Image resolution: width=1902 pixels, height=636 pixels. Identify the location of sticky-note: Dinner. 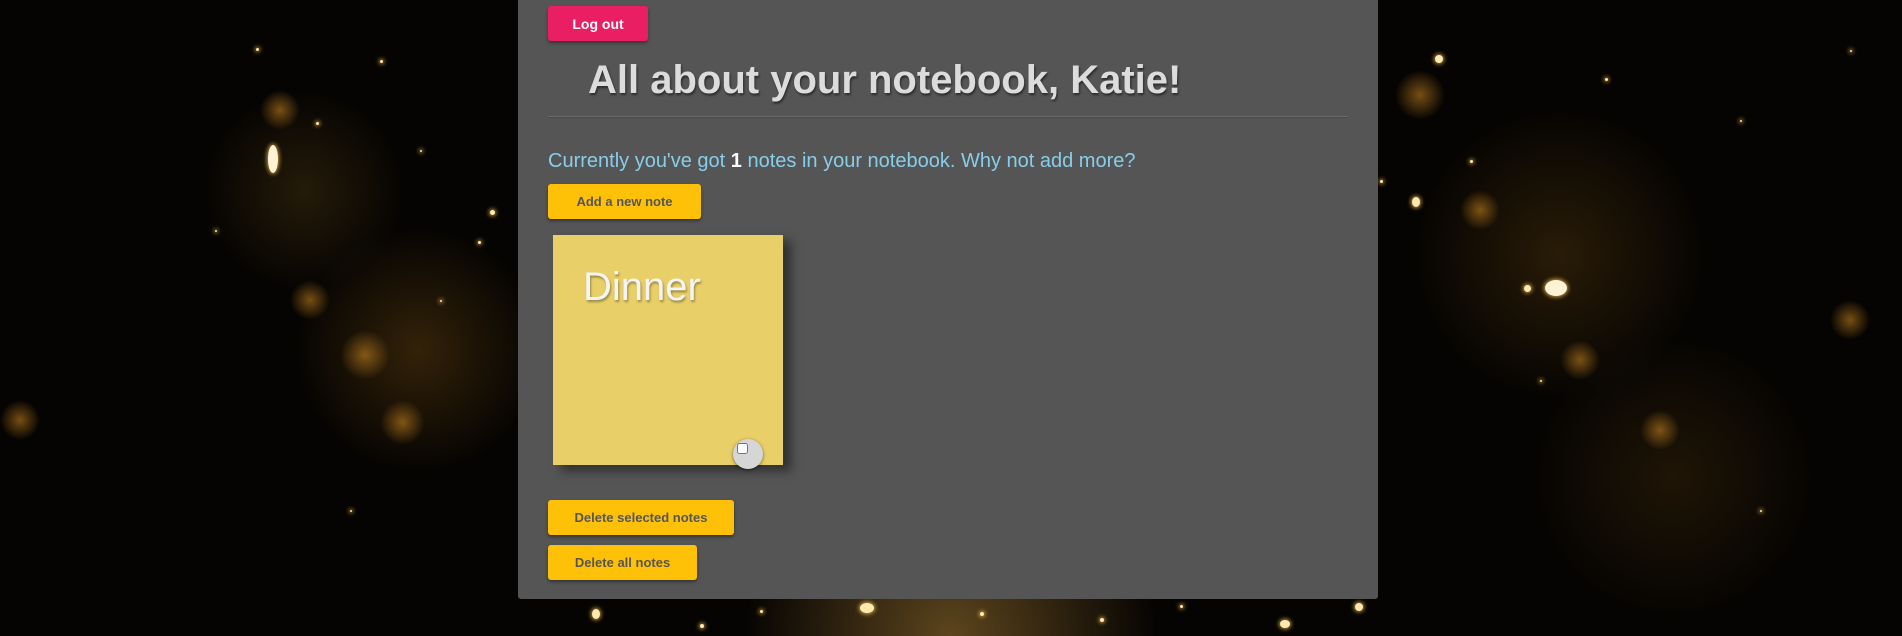
(668, 352).